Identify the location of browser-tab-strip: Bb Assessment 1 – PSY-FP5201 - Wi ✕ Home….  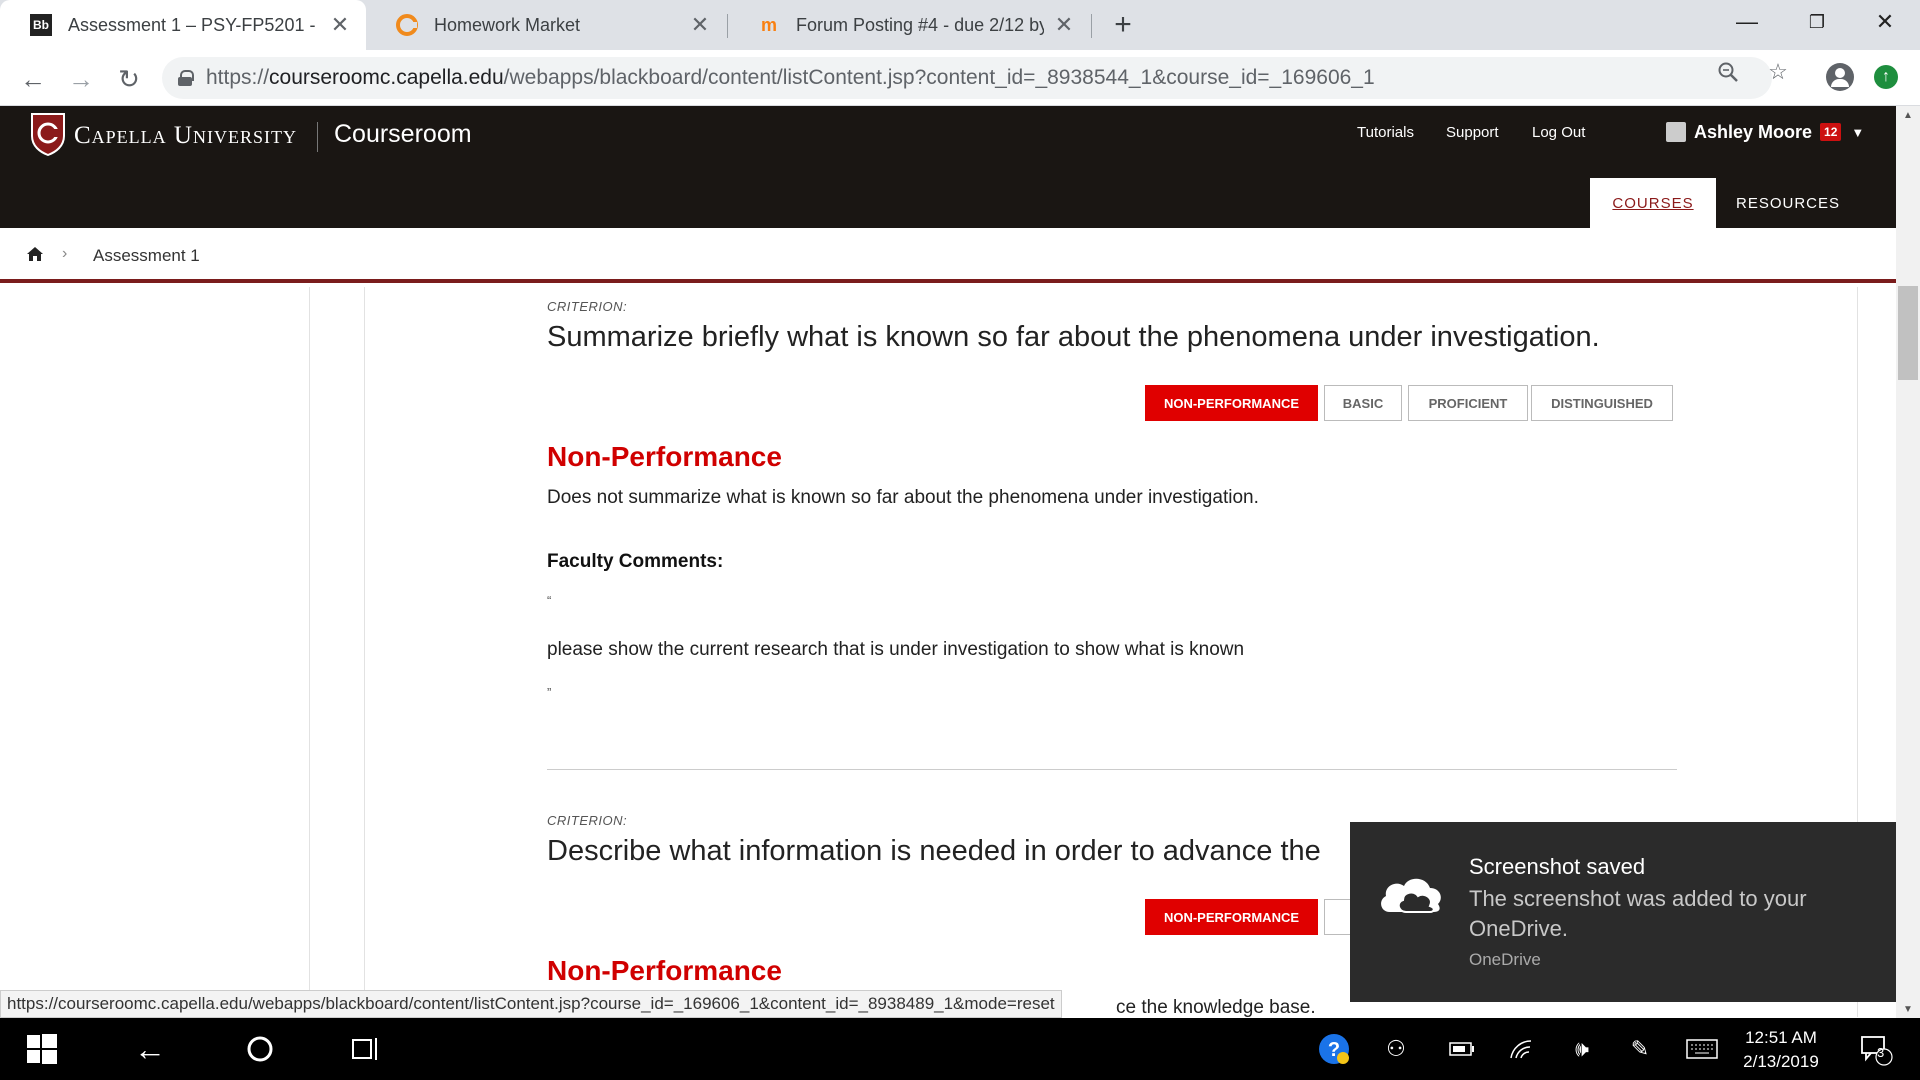
(960, 25).